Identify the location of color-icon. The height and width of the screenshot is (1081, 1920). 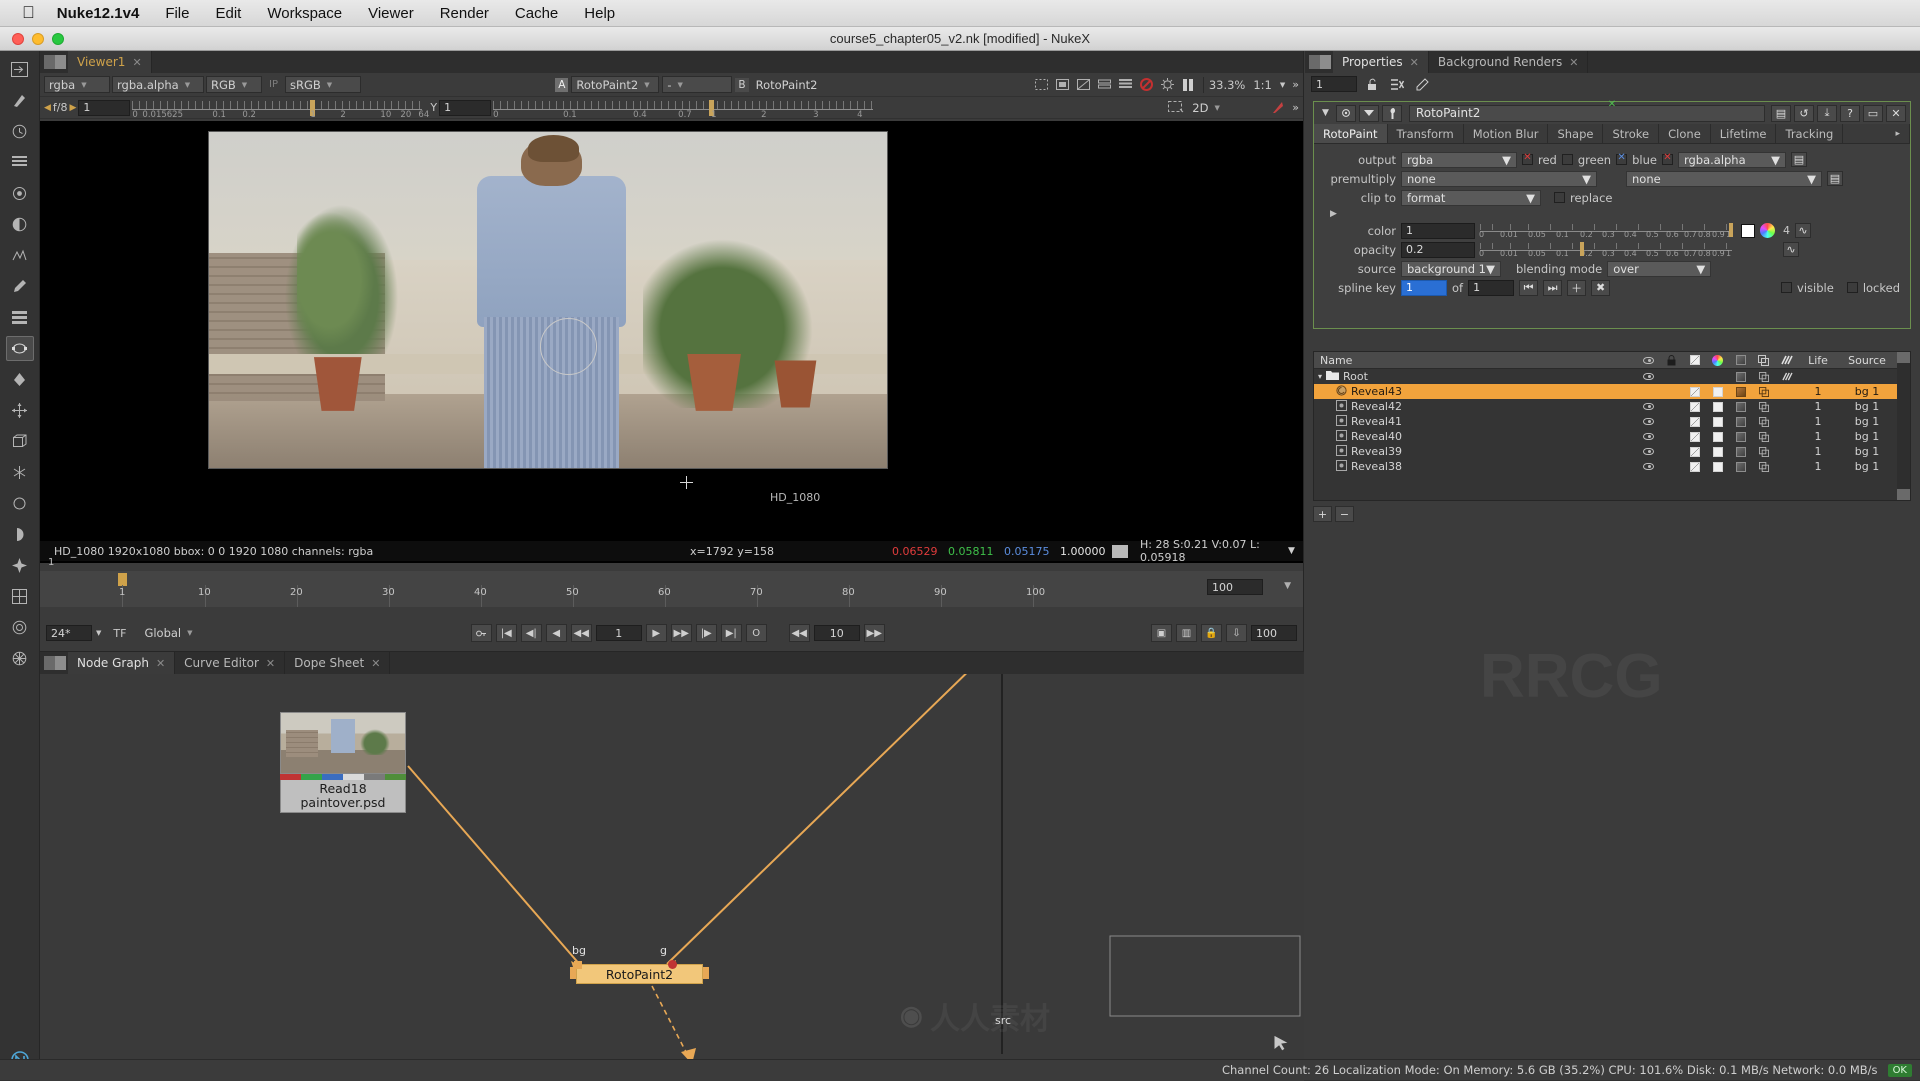
(20, 224).